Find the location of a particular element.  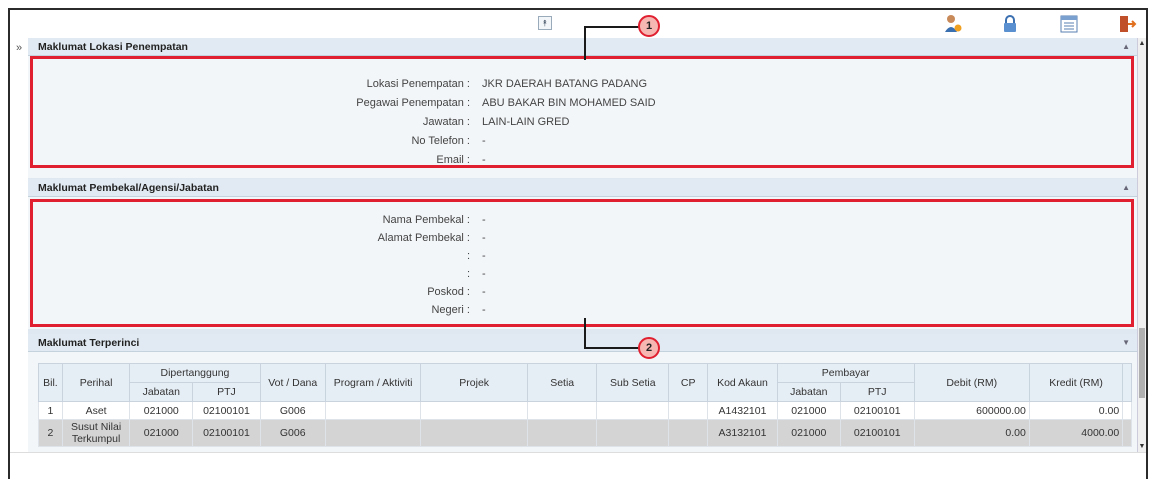

callout-2-badge: 2 is located at coordinates (649, 348).